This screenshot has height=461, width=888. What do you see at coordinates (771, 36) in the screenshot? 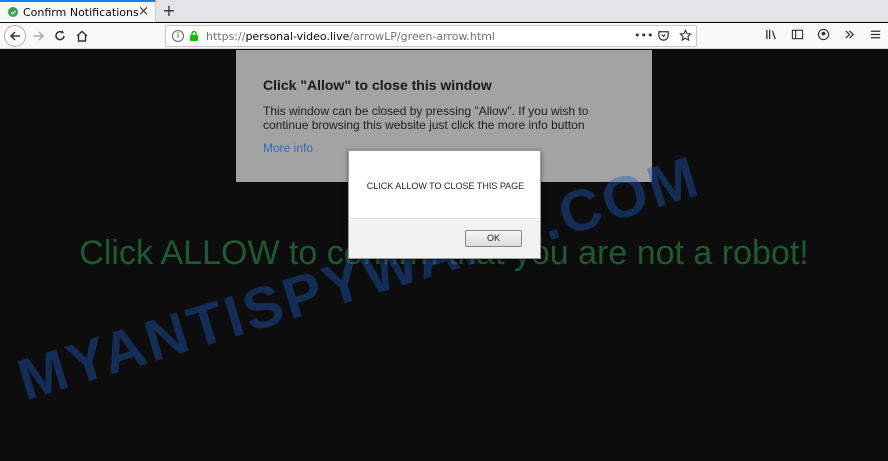
I see `library-icon` at bounding box center [771, 36].